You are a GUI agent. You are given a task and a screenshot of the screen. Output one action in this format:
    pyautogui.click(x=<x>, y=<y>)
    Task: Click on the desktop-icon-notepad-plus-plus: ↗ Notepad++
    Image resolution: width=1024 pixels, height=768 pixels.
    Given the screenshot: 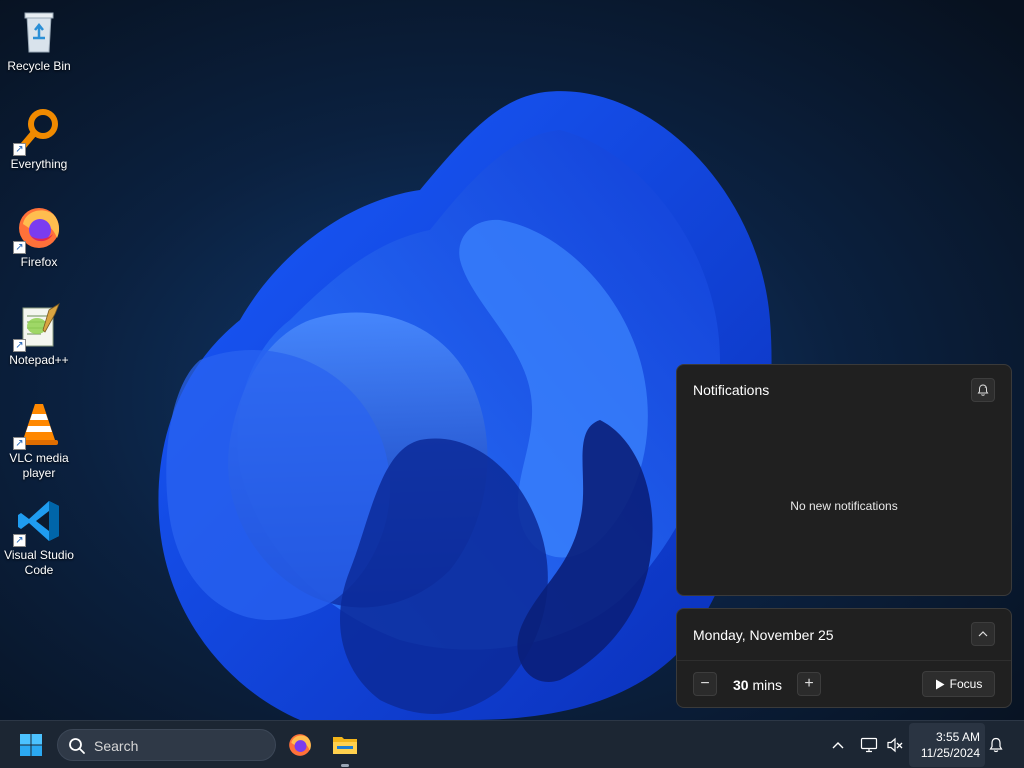 What is the action you would take?
    pyautogui.click(x=39, y=335)
    